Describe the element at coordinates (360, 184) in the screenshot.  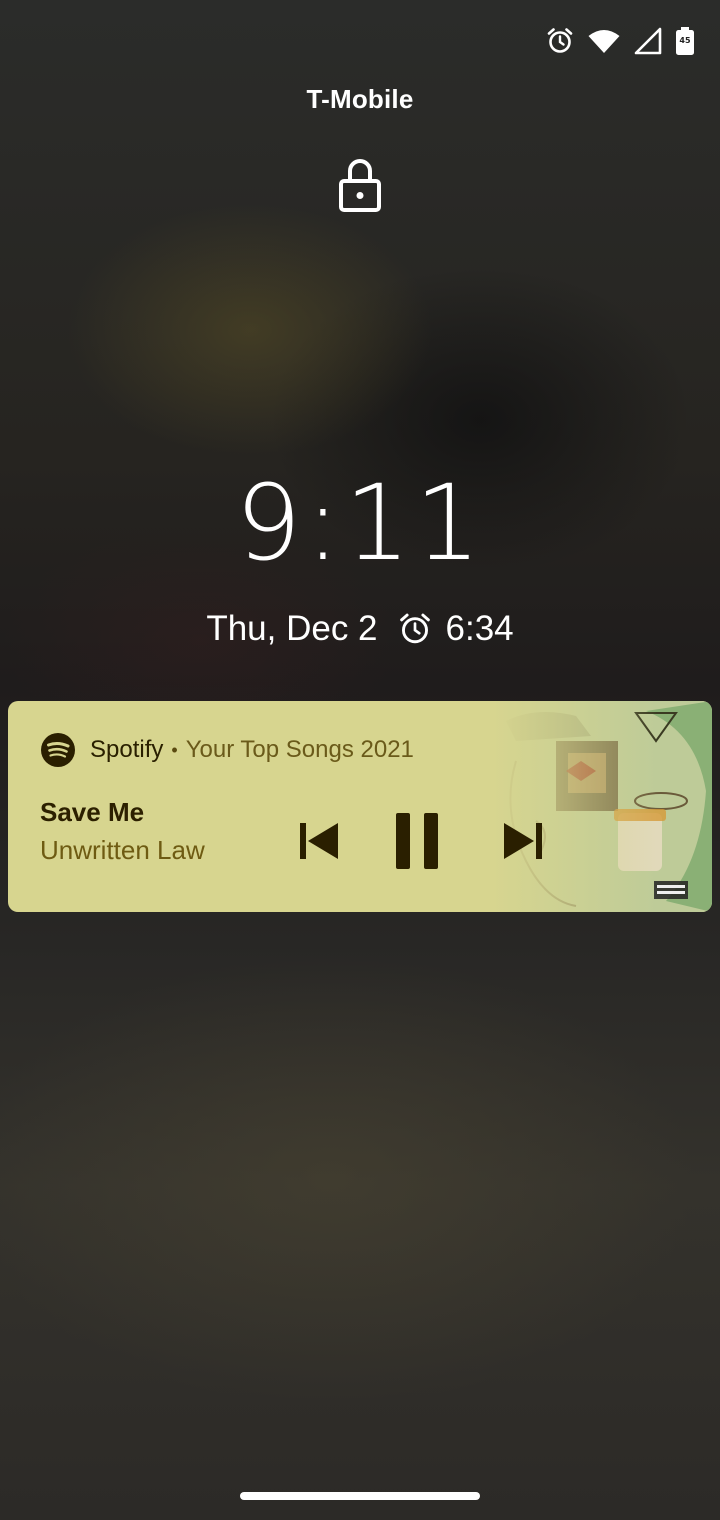
I see `lock-icon` at that location.